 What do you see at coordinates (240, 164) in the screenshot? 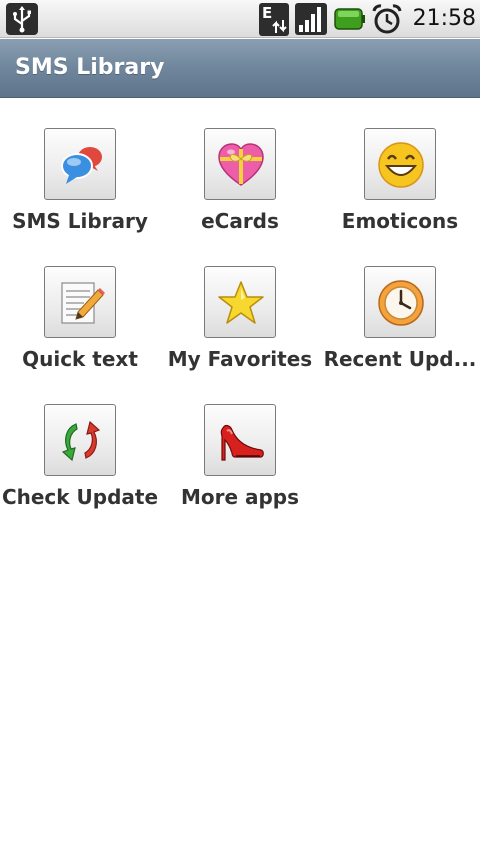
I see `gift-heart-icon` at bounding box center [240, 164].